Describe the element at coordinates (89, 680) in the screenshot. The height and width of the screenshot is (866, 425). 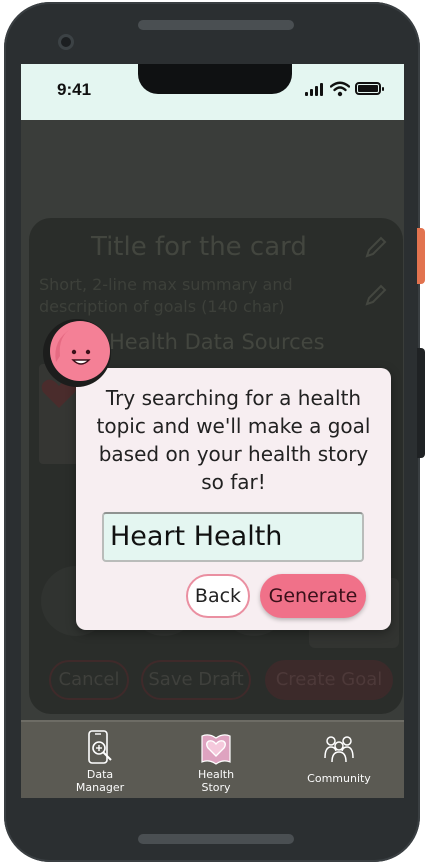
I see `cancel-button: Cancel` at that location.